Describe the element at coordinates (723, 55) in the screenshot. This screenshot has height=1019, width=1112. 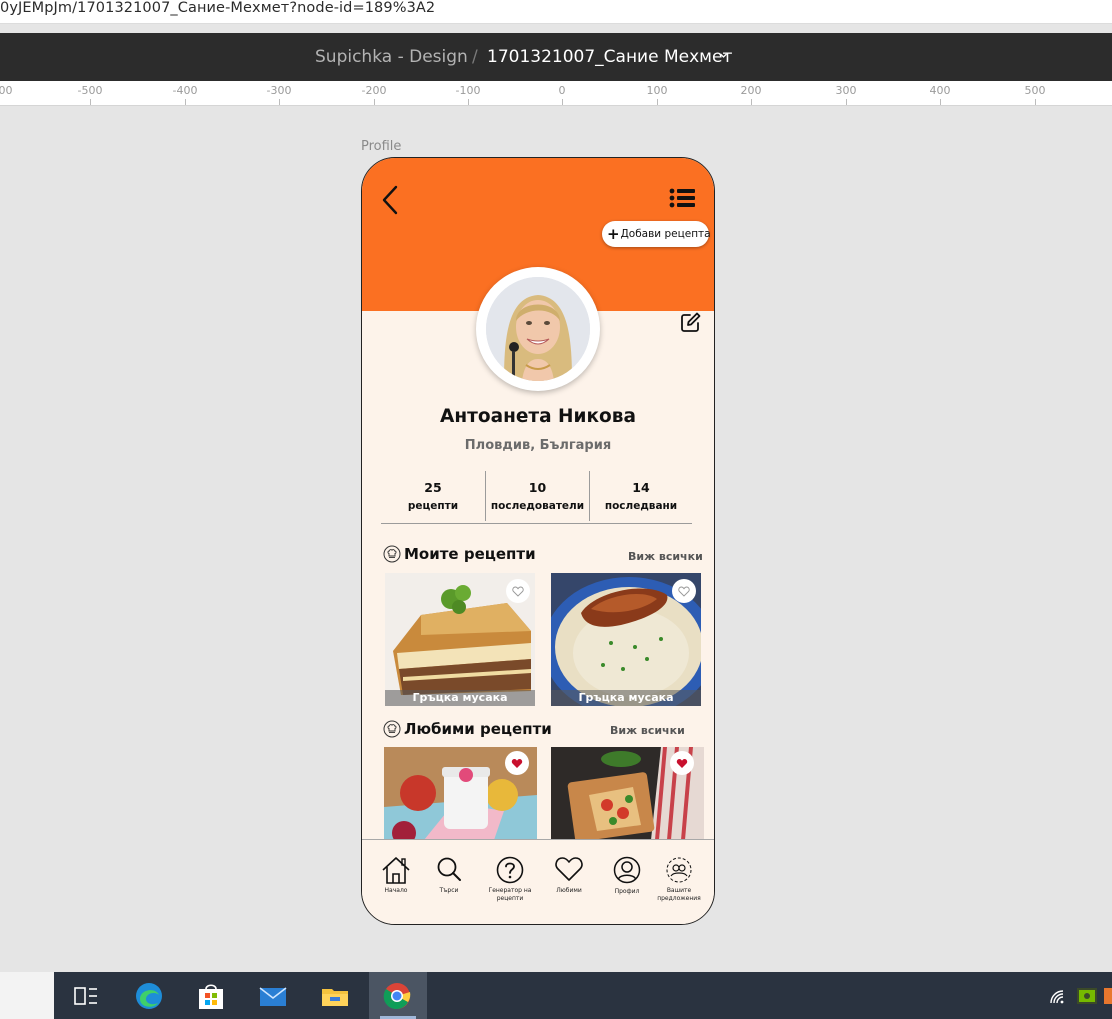
I see `chevron-down-icon` at that location.